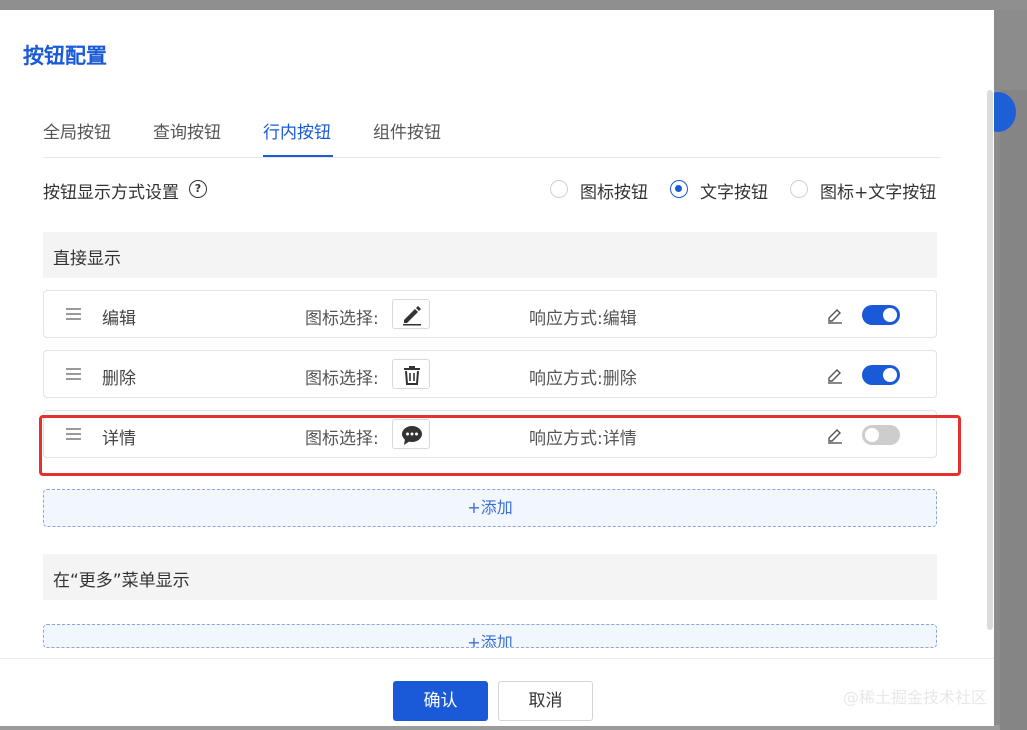 The width and height of the screenshot is (1027, 730). I want to click on tab-bar: 全局按钮 查询按钮 行内按钮 组件按钮, so click(492, 135).